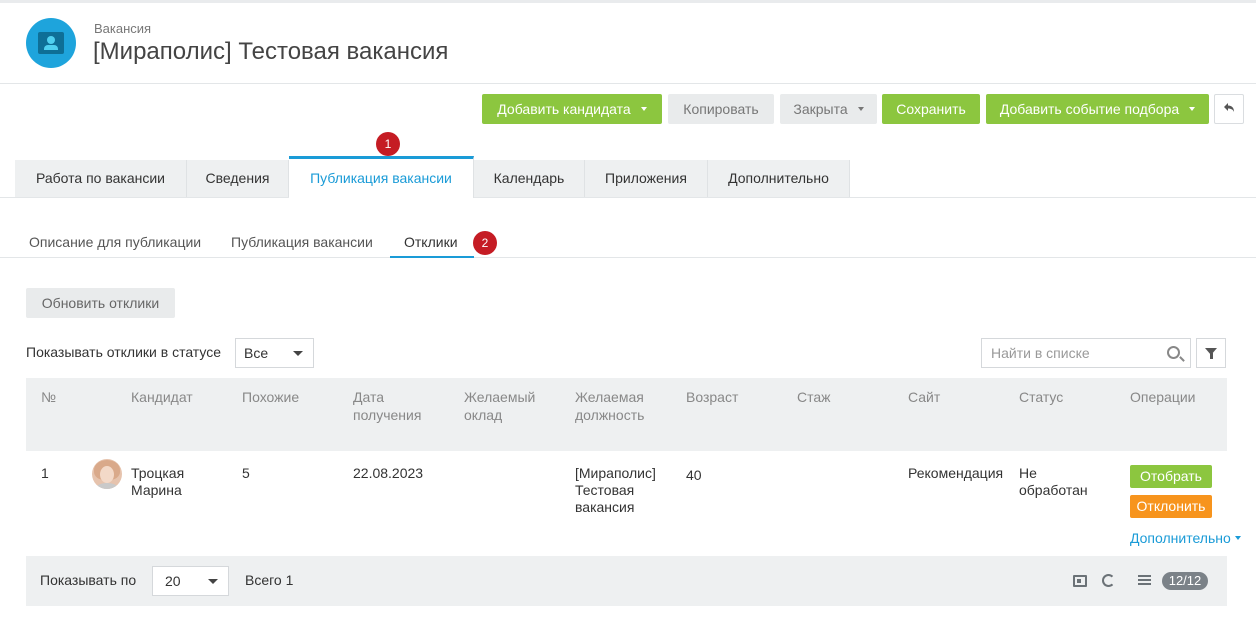 The height and width of the screenshot is (632, 1256). I want to click on tab-additional: Дополнительно, so click(779, 178).